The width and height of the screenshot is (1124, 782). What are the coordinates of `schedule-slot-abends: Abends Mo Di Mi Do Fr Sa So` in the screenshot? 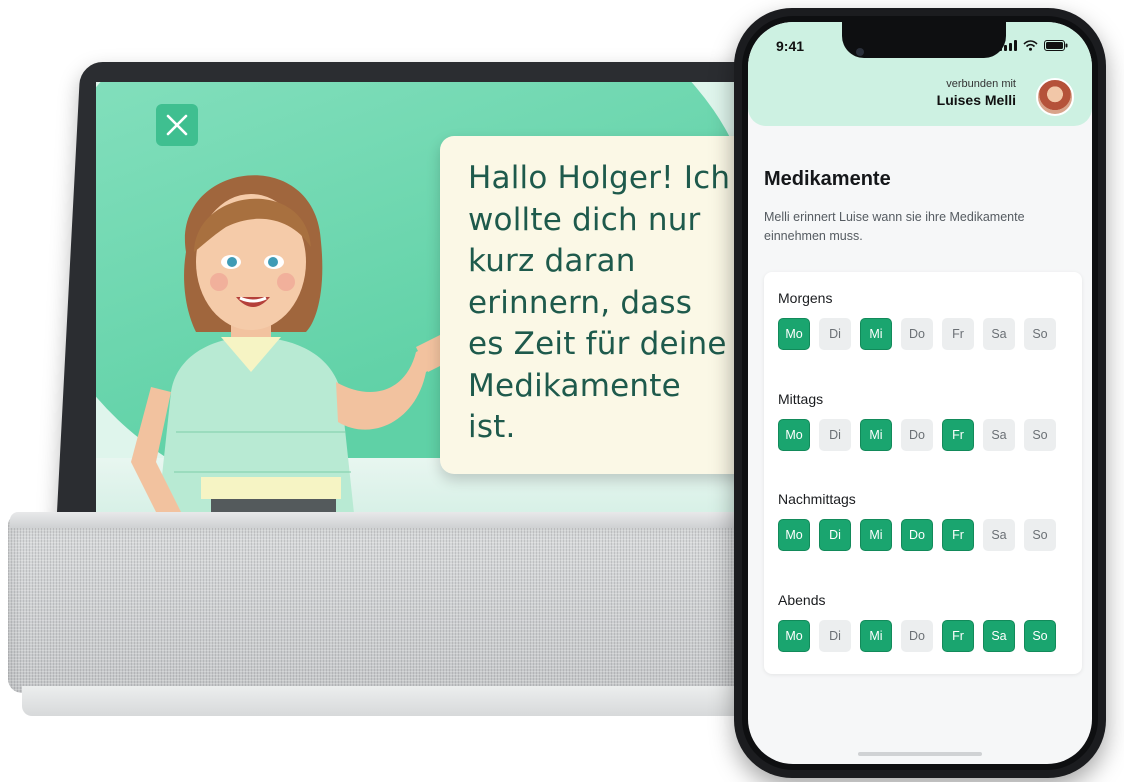 It's located at (923, 636).